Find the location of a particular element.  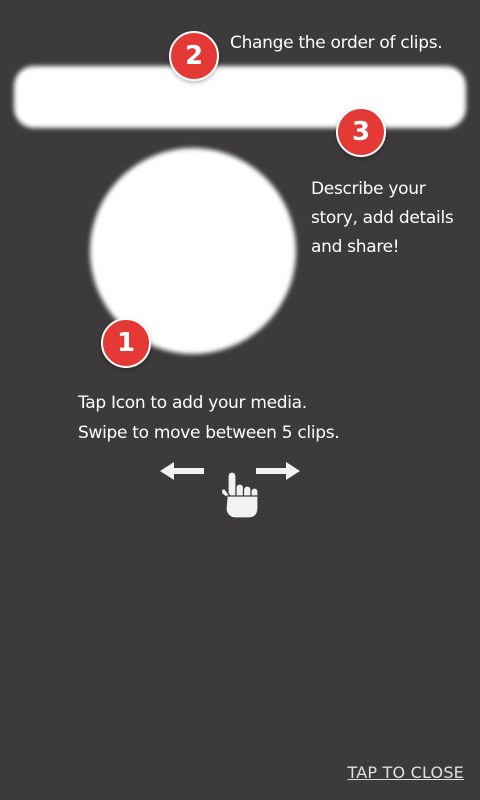

step-1-badge: 1 is located at coordinates (126, 343).